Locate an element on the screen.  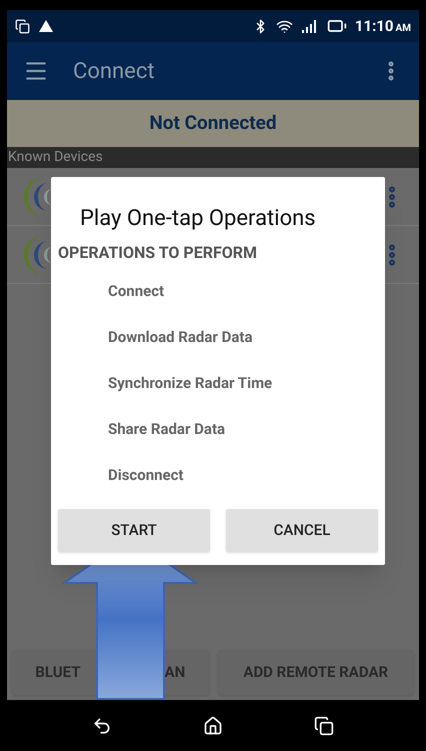
back-icon is located at coordinates (102, 726).